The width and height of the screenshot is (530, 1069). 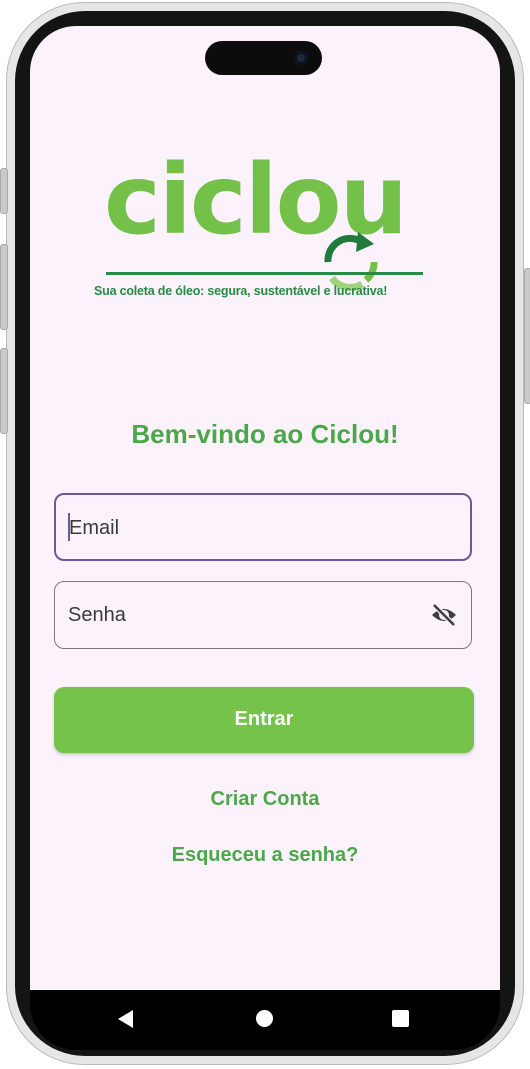 What do you see at coordinates (263, 58) in the screenshot?
I see `camera-notch` at bounding box center [263, 58].